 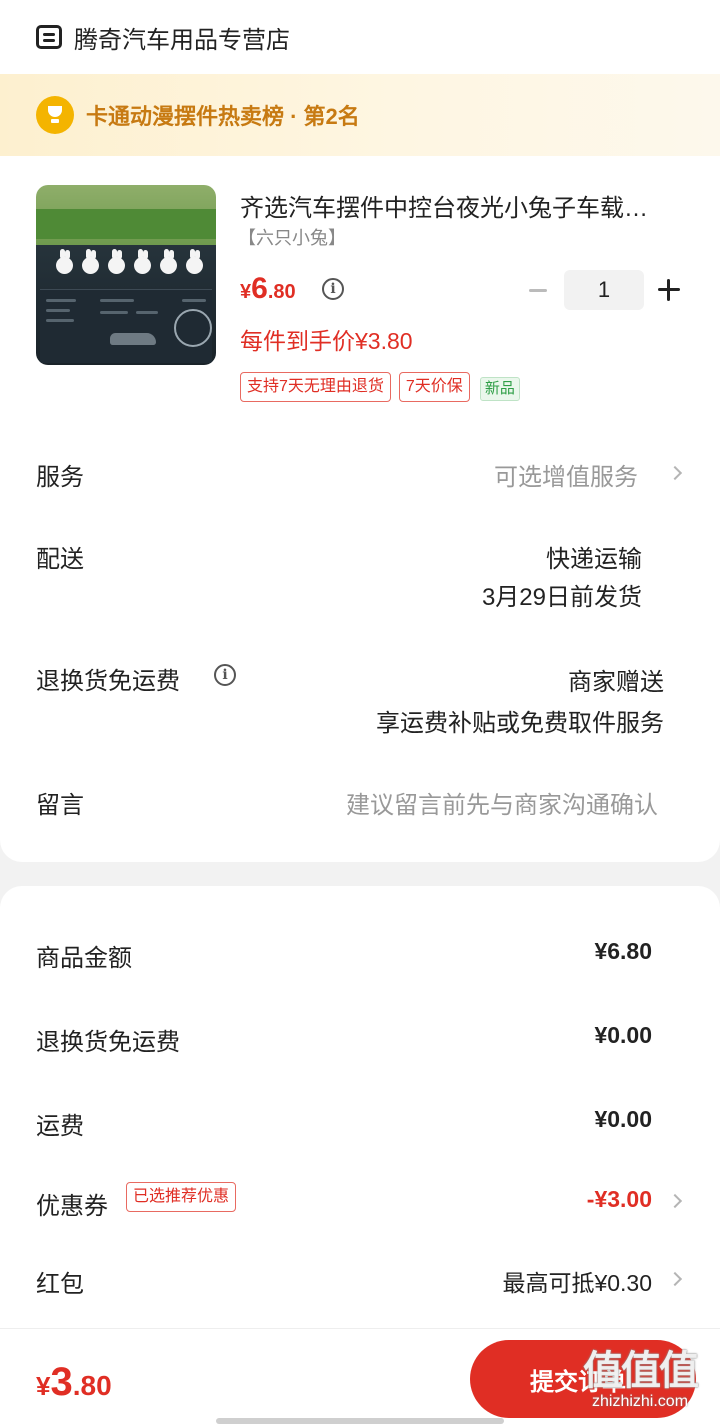 I want to click on return-info-icon: i, so click(x=225, y=675).